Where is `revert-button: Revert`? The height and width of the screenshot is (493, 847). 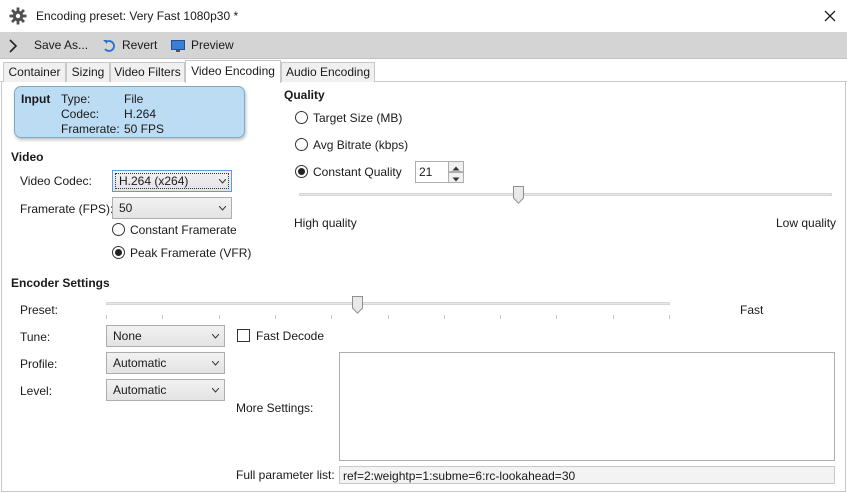
revert-button: Revert is located at coordinates (129, 46).